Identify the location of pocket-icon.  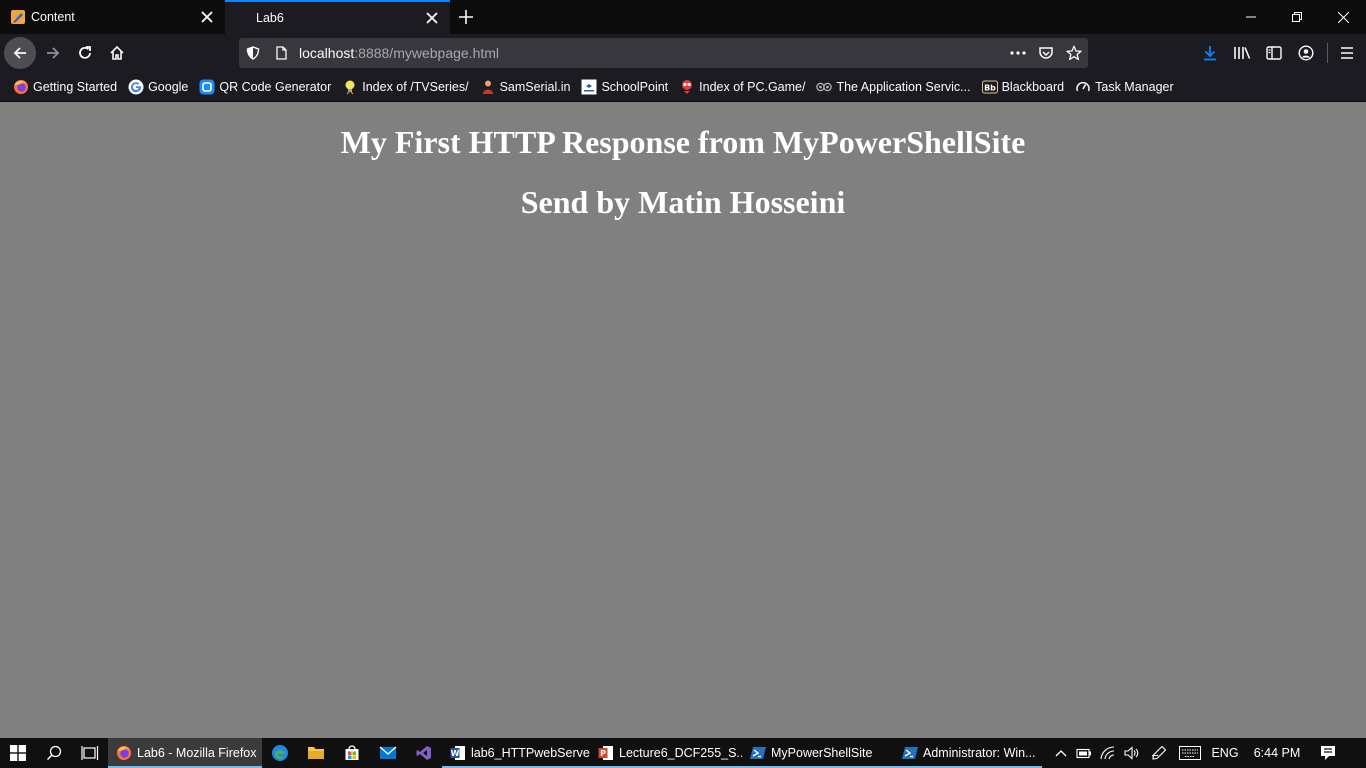
(1046, 53).